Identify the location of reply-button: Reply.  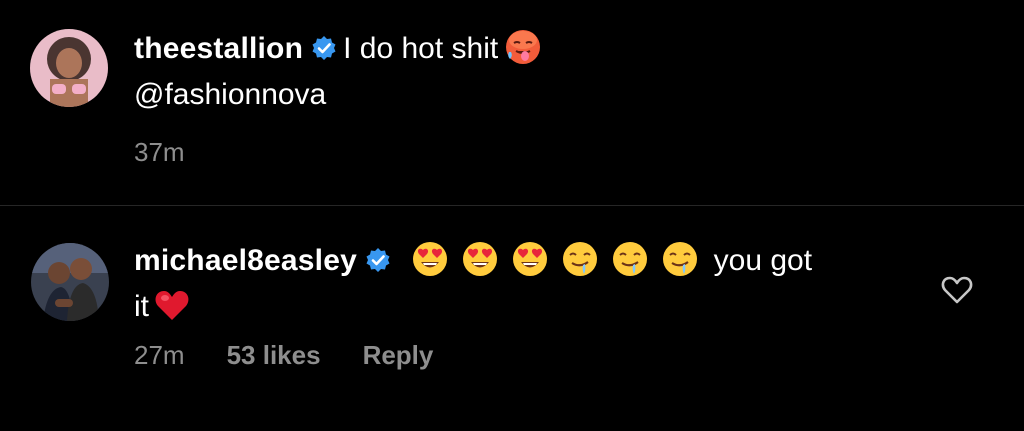
(398, 355).